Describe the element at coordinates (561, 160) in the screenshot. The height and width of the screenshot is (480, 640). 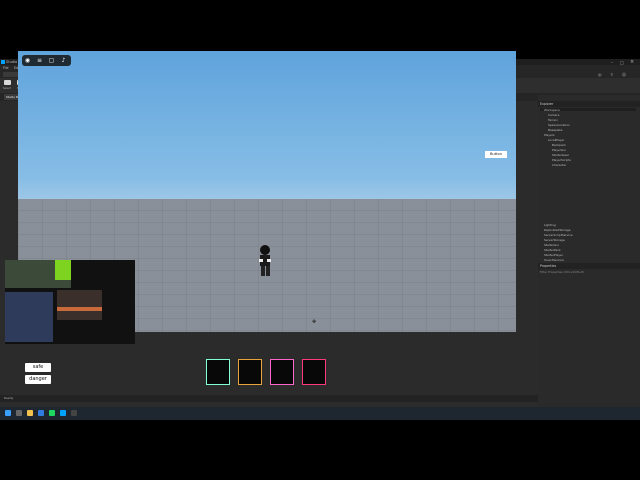
I see `explorer-item: PlayerScripts` at that location.